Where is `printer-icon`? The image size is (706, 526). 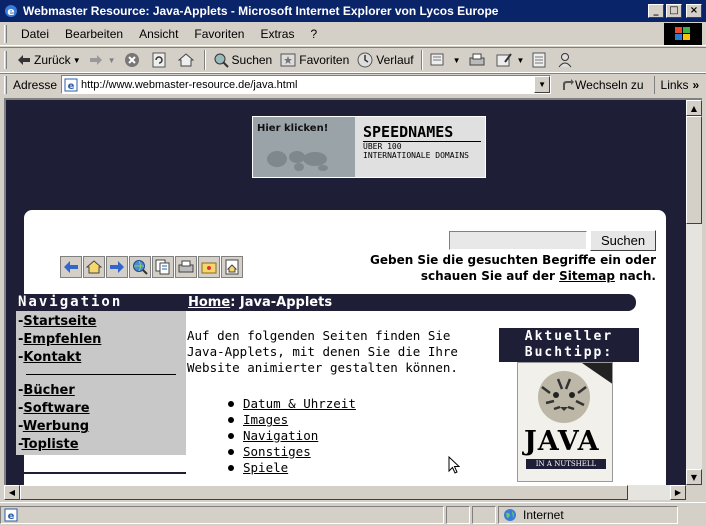
printer-icon is located at coordinates (477, 59).